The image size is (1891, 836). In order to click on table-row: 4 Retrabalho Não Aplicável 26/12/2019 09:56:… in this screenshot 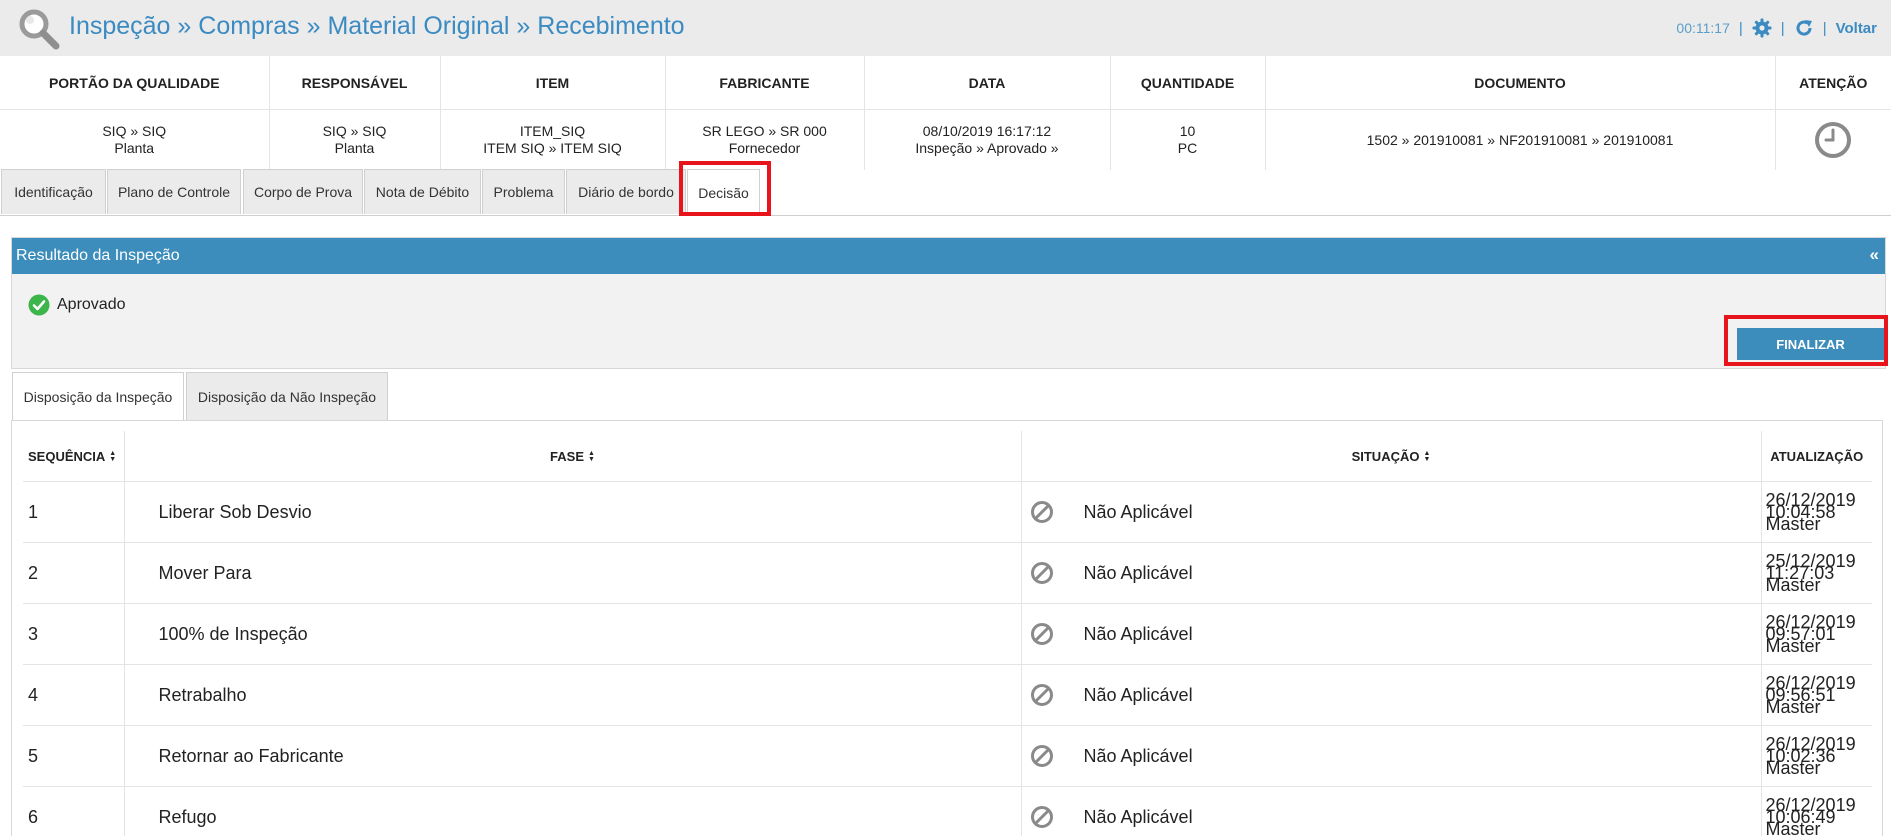, I will do `click(947, 695)`.